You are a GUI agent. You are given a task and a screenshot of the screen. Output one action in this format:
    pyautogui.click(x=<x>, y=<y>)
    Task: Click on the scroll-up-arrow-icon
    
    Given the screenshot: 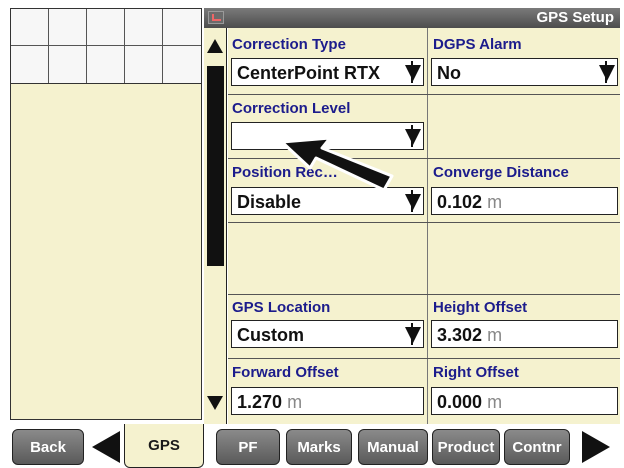 What is the action you would take?
    pyautogui.click(x=215, y=45)
    